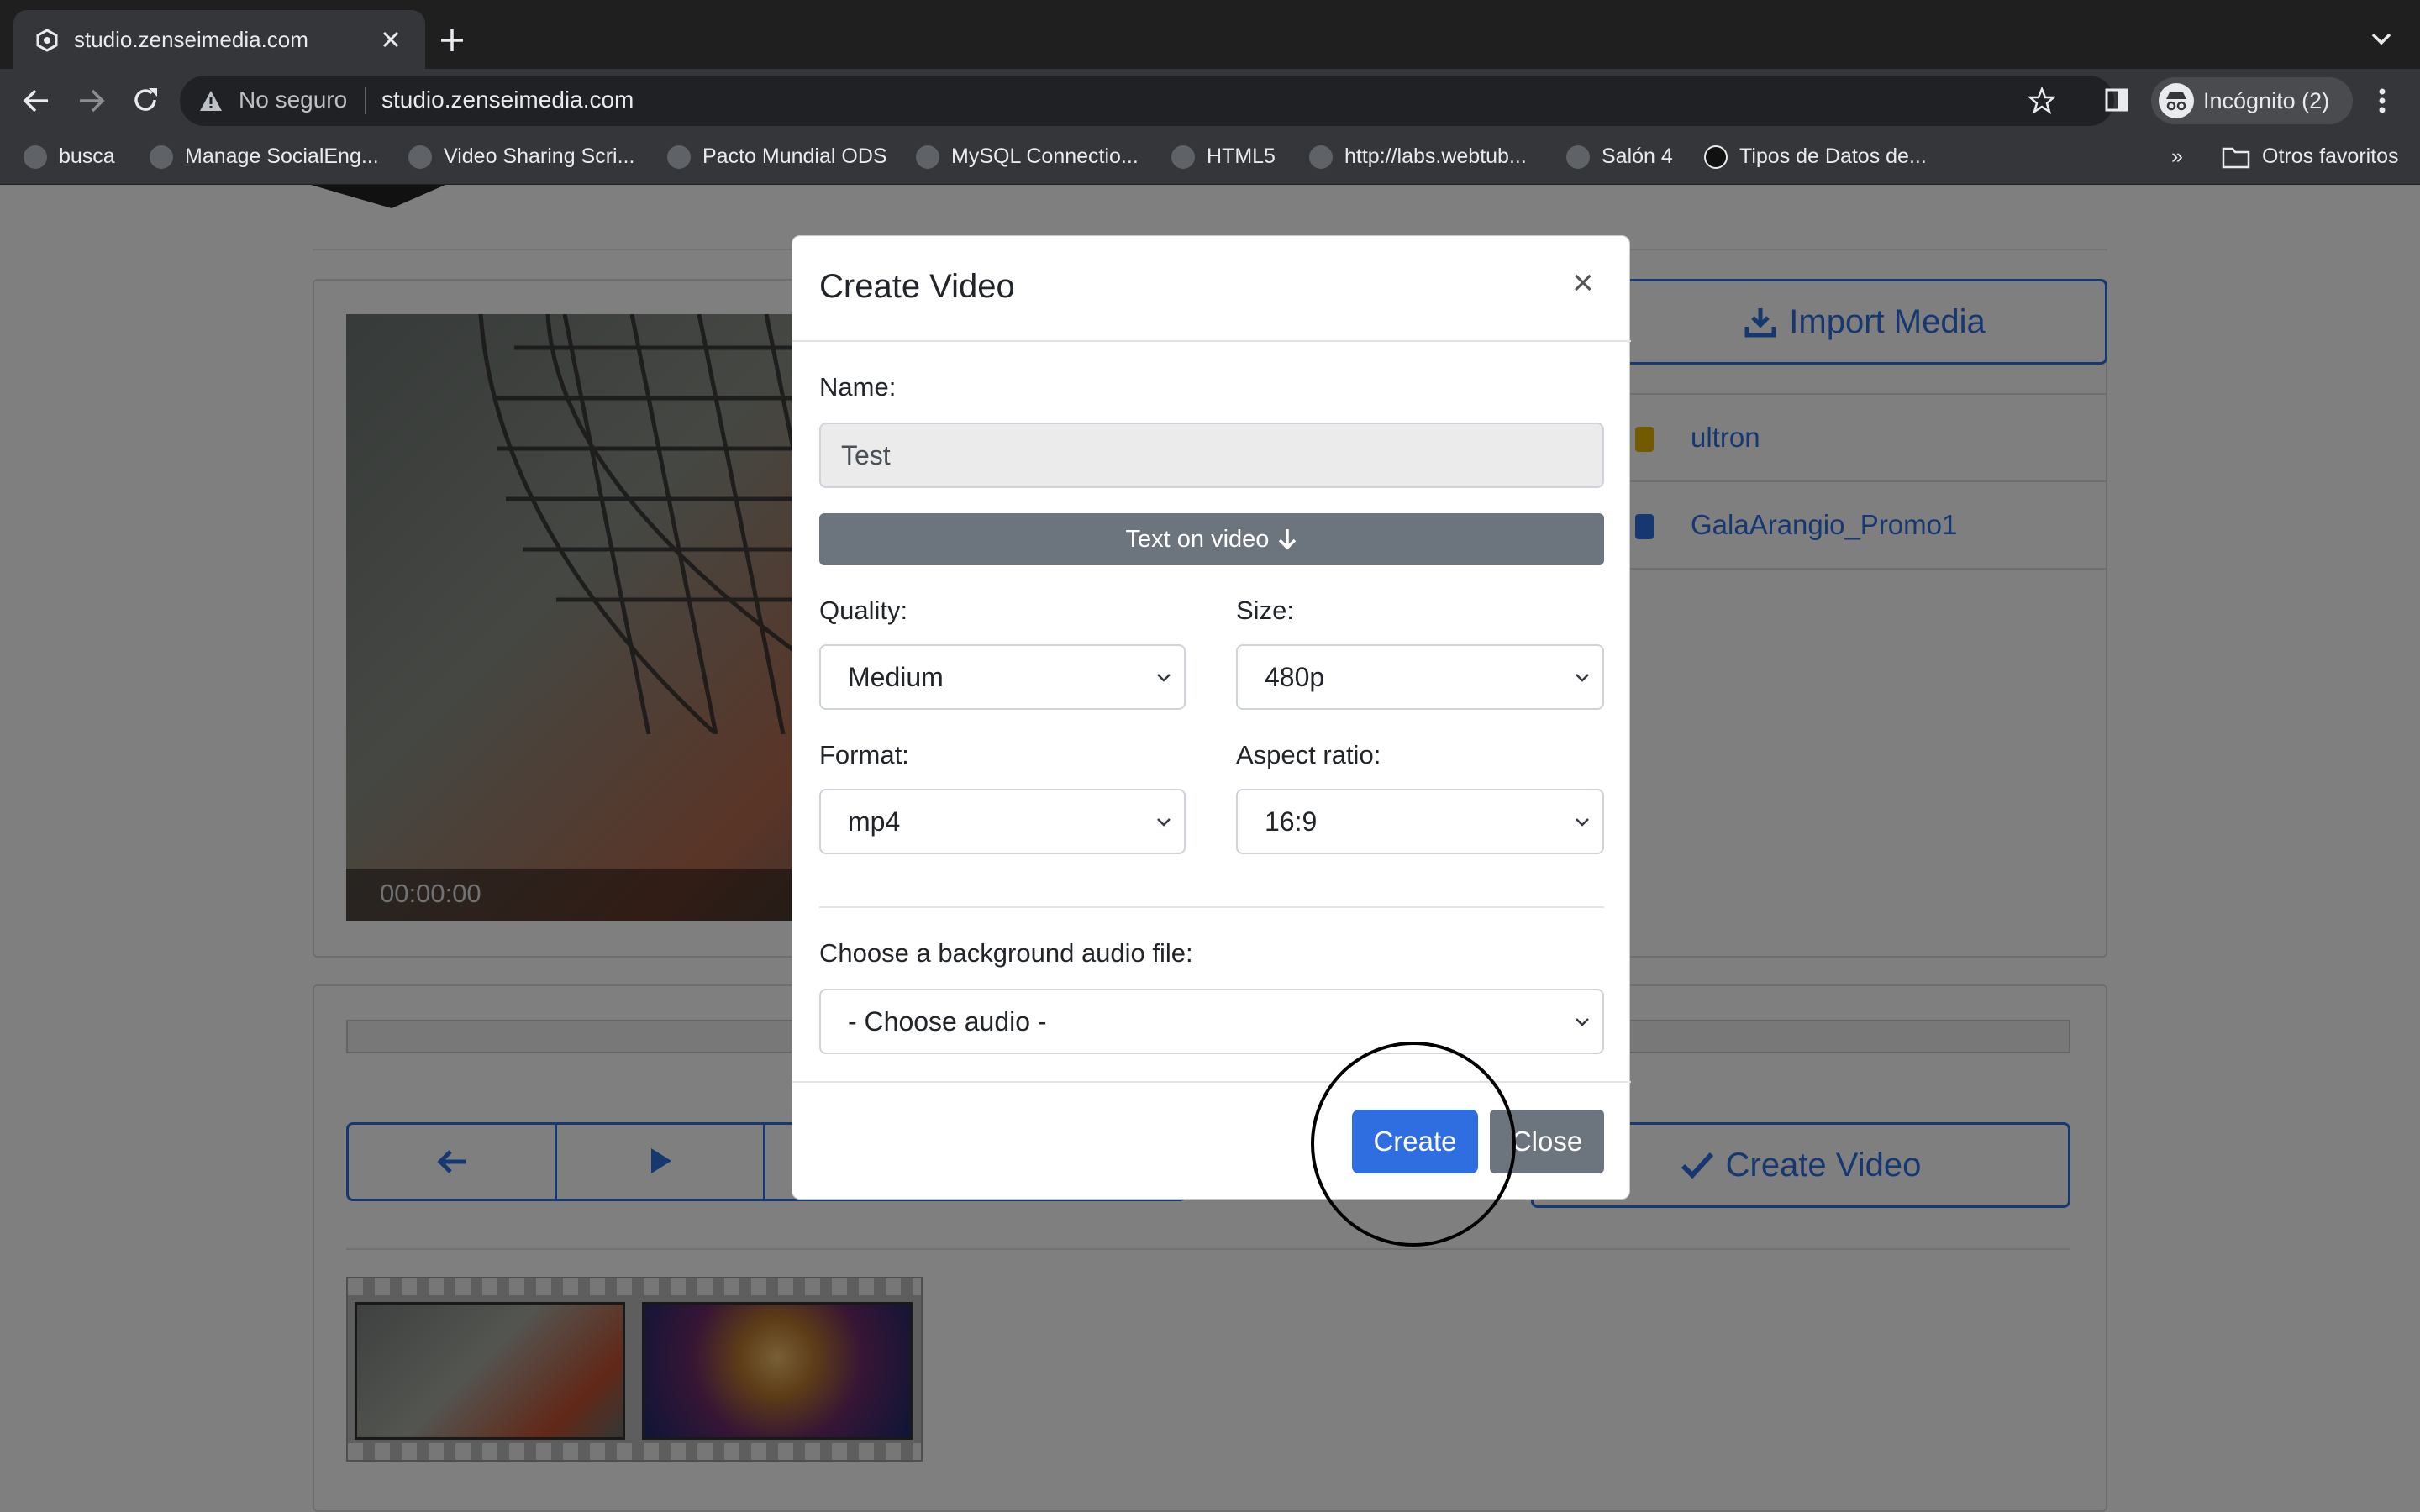 This screenshot has height=1512, width=2420. What do you see at coordinates (2177, 156) in the screenshot?
I see `bookmarks-overflow-button: »` at bounding box center [2177, 156].